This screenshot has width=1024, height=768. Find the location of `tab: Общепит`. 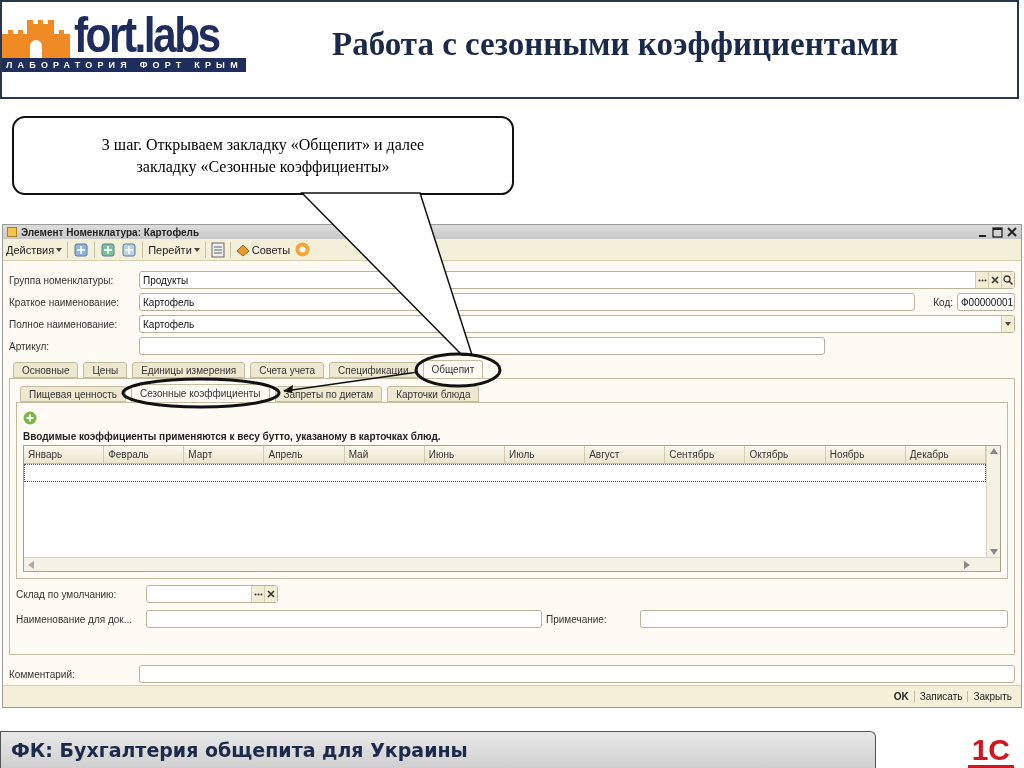

tab: Общепит is located at coordinates (453, 369).